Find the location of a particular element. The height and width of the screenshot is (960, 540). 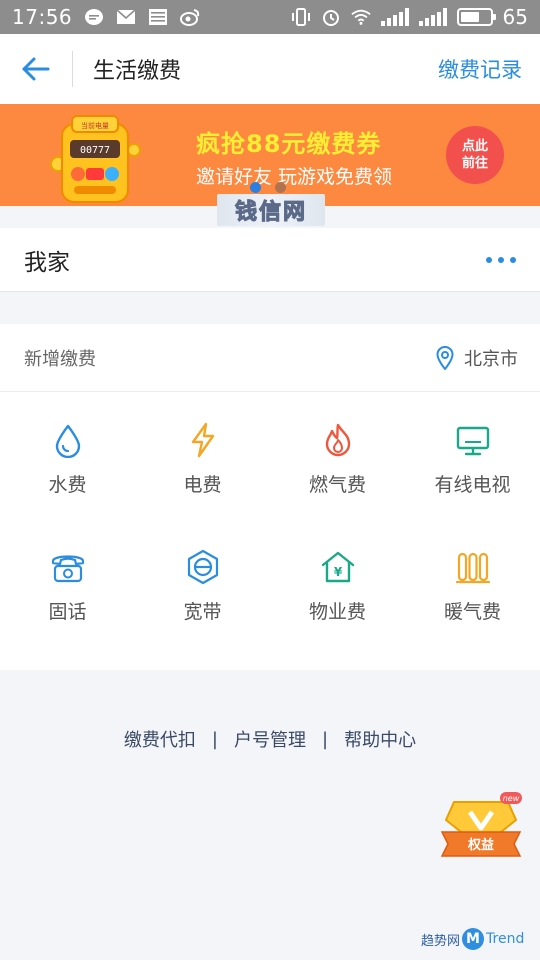

new-bill-title: 新增缴费 is located at coordinates (60, 359).